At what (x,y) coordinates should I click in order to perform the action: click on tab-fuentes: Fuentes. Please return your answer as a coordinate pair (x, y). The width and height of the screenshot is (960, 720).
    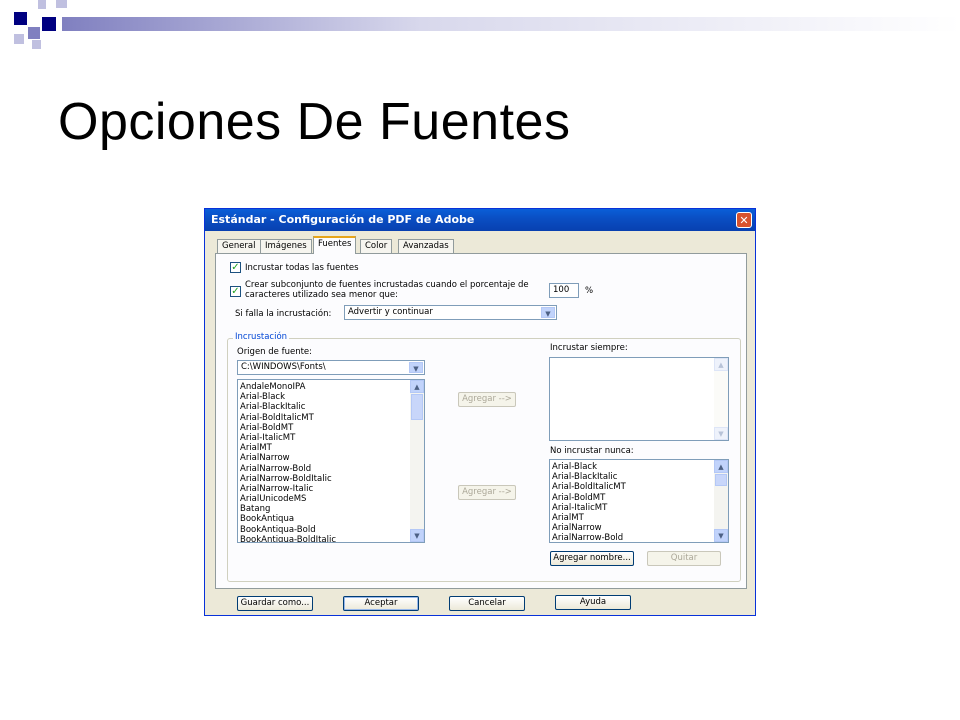
    Looking at the image, I should click on (335, 245).